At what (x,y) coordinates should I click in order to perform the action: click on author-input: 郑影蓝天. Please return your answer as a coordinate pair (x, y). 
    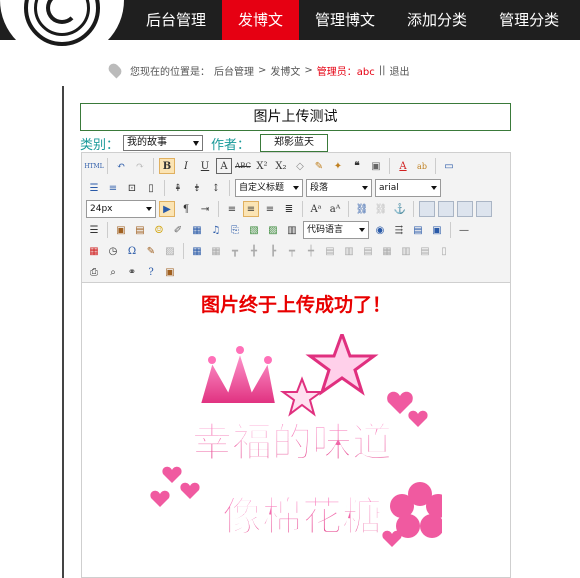
    Looking at the image, I should click on (294, 143).